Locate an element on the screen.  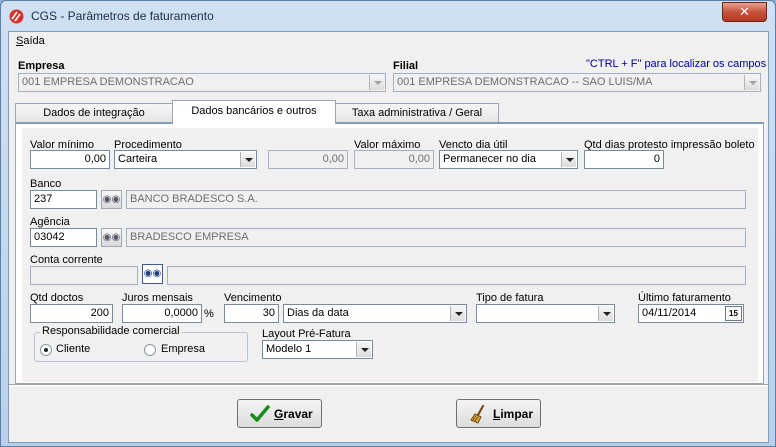
agencia-code-input: 03042 is located at coordinates (63, 237).